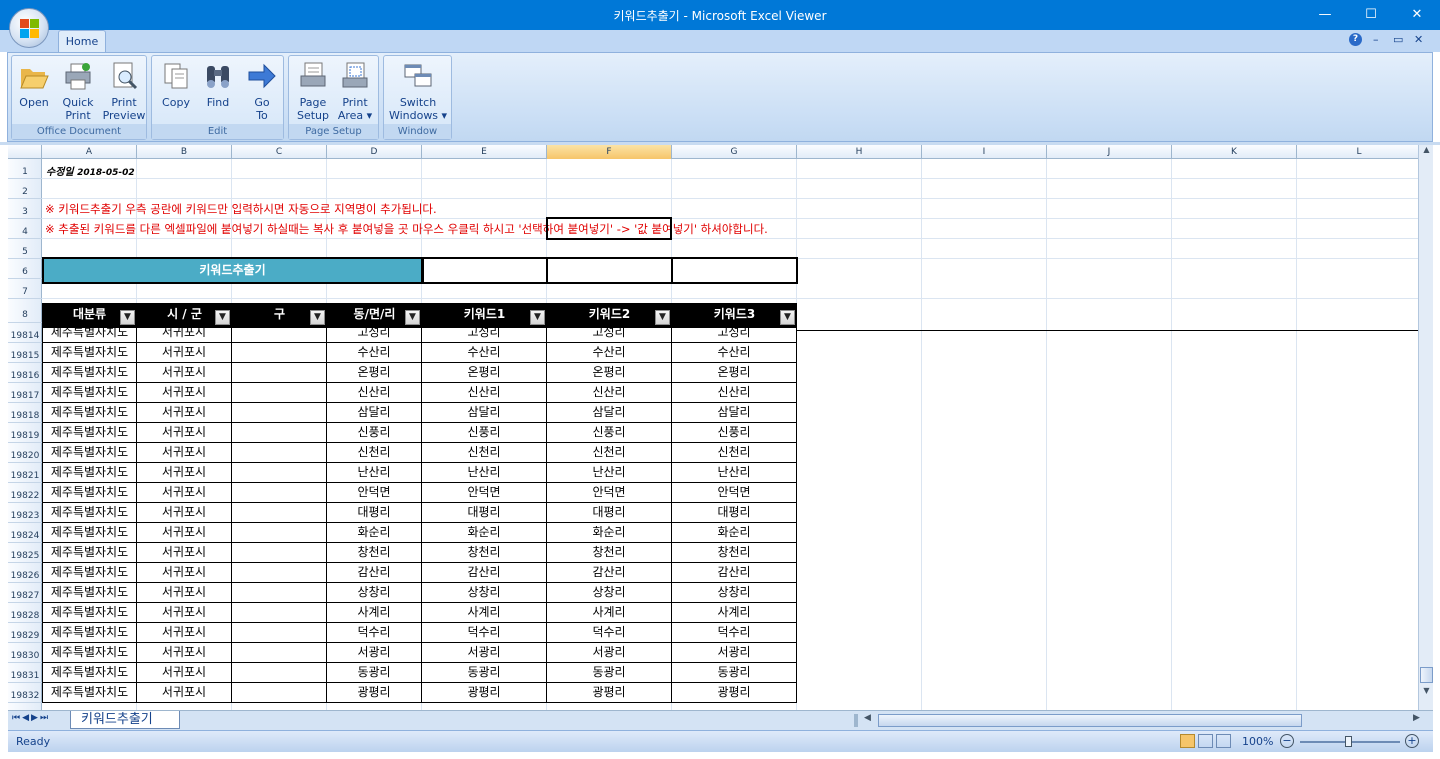 The width and height of the screenshot is (1440, 759). I want to click on row-header: 19828, so click(25, 613).